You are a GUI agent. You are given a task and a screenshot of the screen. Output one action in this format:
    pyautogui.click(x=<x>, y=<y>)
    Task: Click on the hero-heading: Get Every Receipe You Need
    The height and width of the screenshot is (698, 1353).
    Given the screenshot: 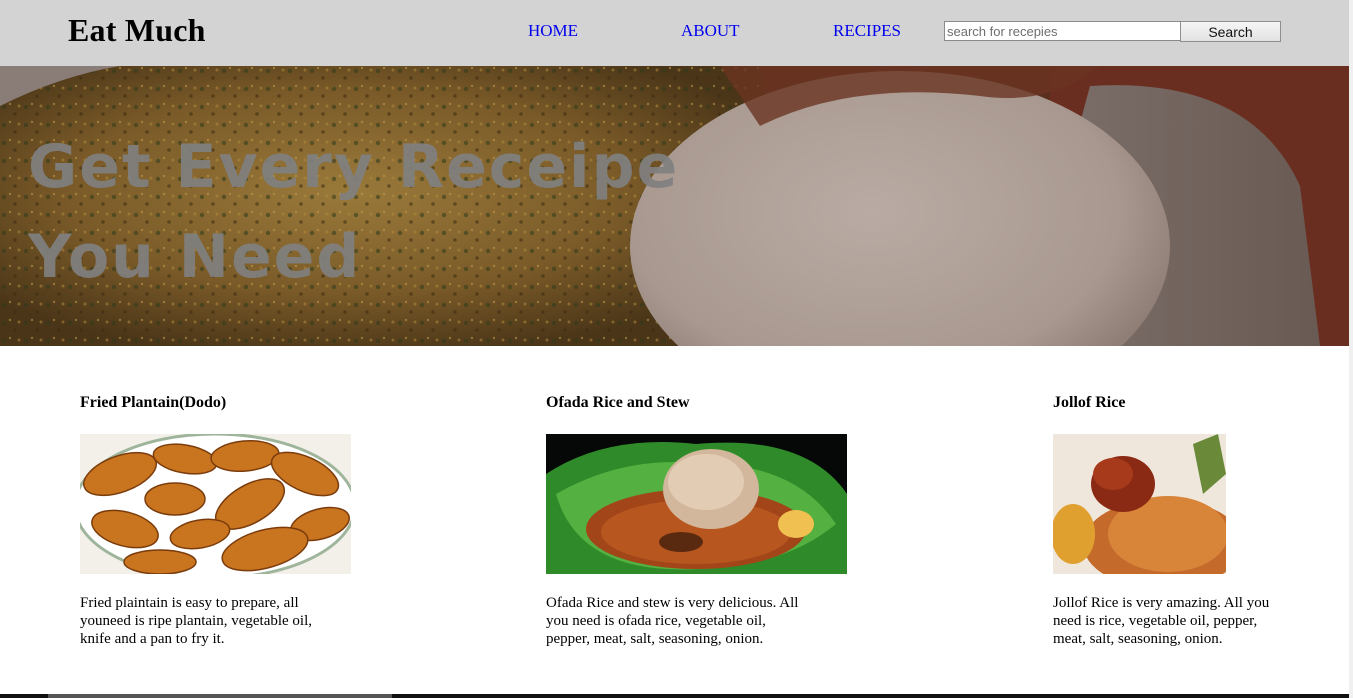 What is the action you would take?
    pyautogui.click(x=354, y=212)
    